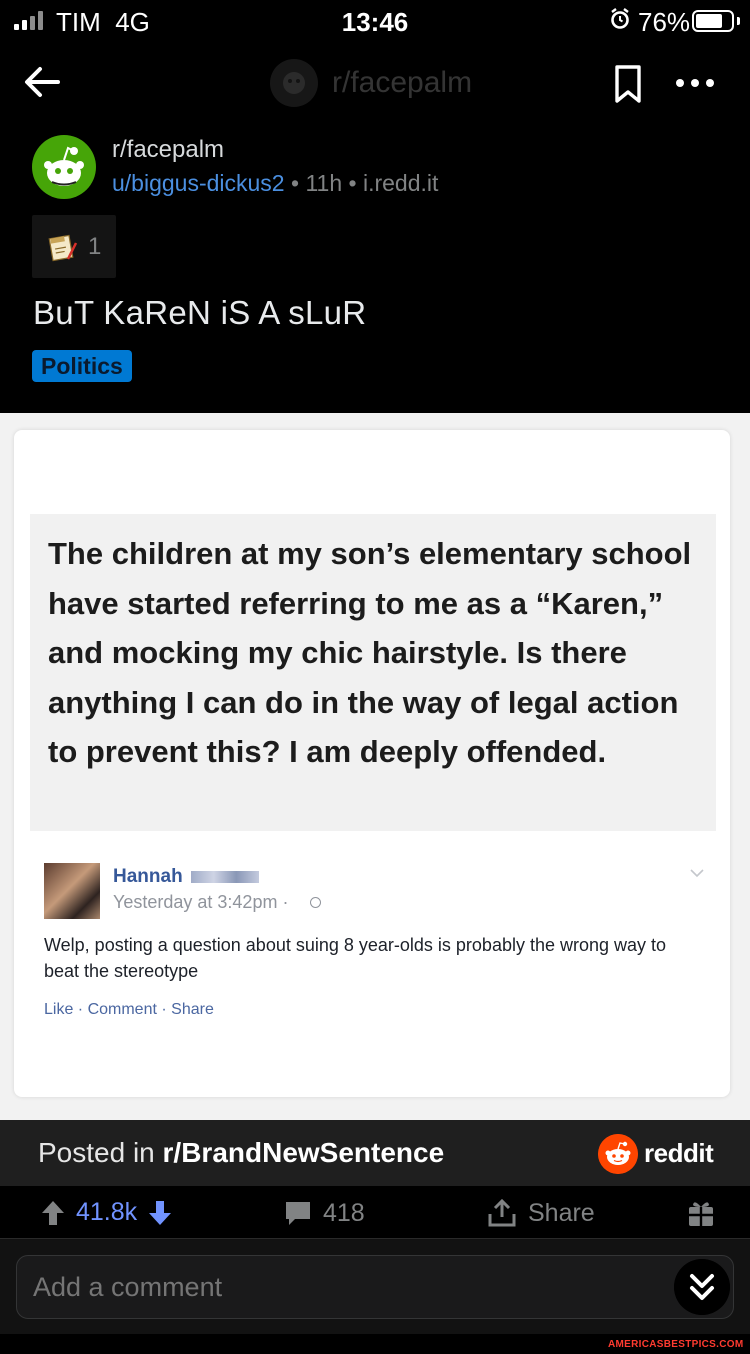 The width and height of the screenshot is (750, 1354). I want to click on crosspost-label: Posted in r/BrandNewSentence, so click(241, 1152).